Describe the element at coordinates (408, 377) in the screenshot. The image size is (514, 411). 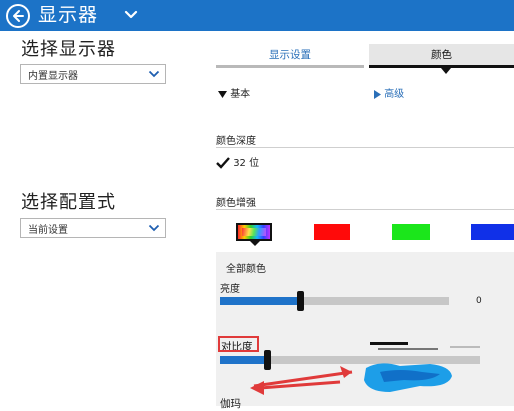
I see `blurred-highlight` at that location.